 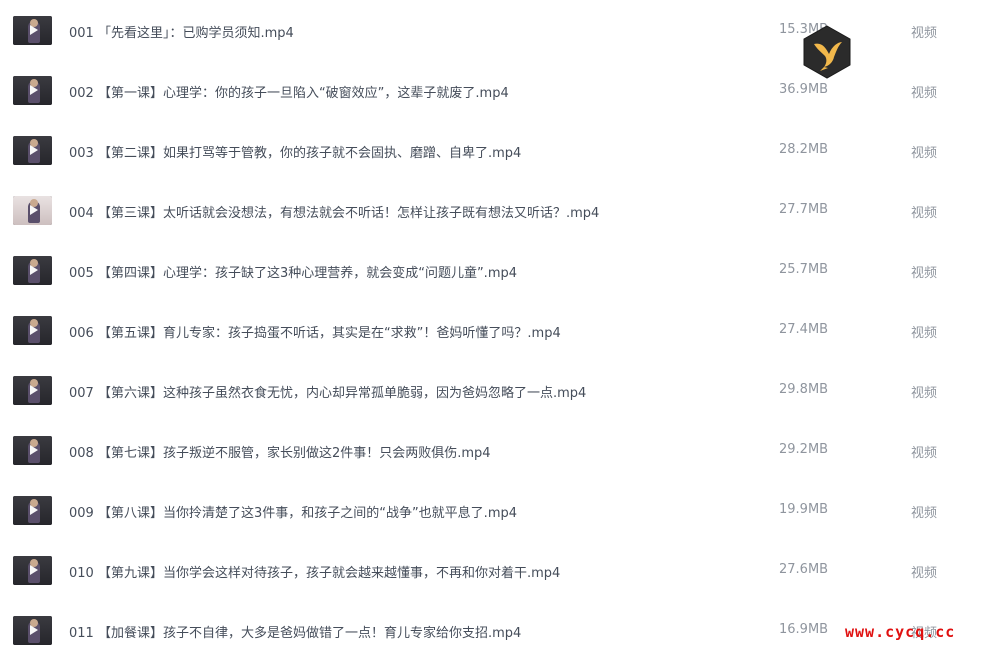 I want to click on file-name: 003 【第二课】如果打骂等于管教，你的孩子就不会固执、磨蹭、自卑了.mp4, so click(x=295, y=151).